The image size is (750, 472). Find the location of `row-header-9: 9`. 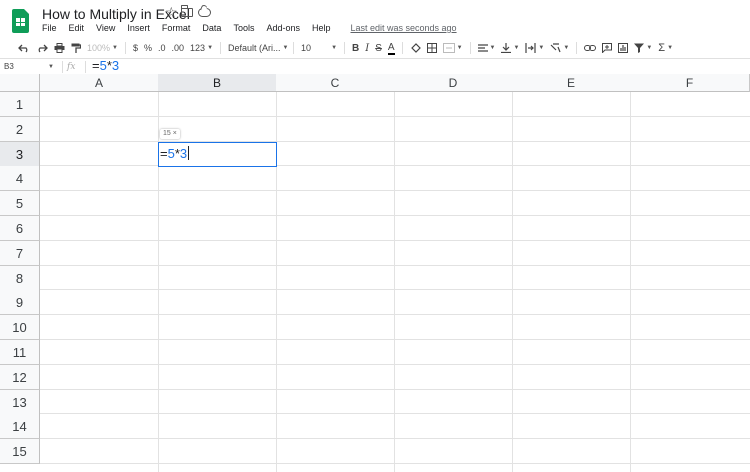

row-header-9: 9 is located at coordinates (20, 303).